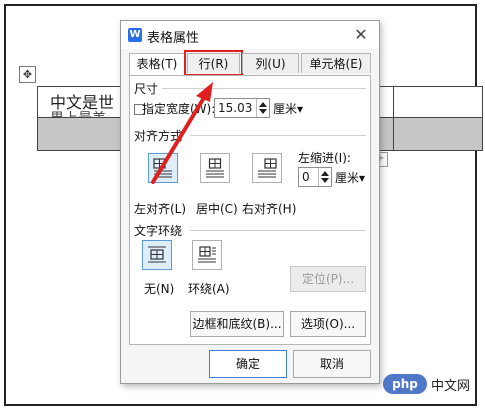 This screenshot has width=485, height=414. Describe the element at coordinates (157, 255) in the screenshot. I see `wrap-none-icon` at that location.